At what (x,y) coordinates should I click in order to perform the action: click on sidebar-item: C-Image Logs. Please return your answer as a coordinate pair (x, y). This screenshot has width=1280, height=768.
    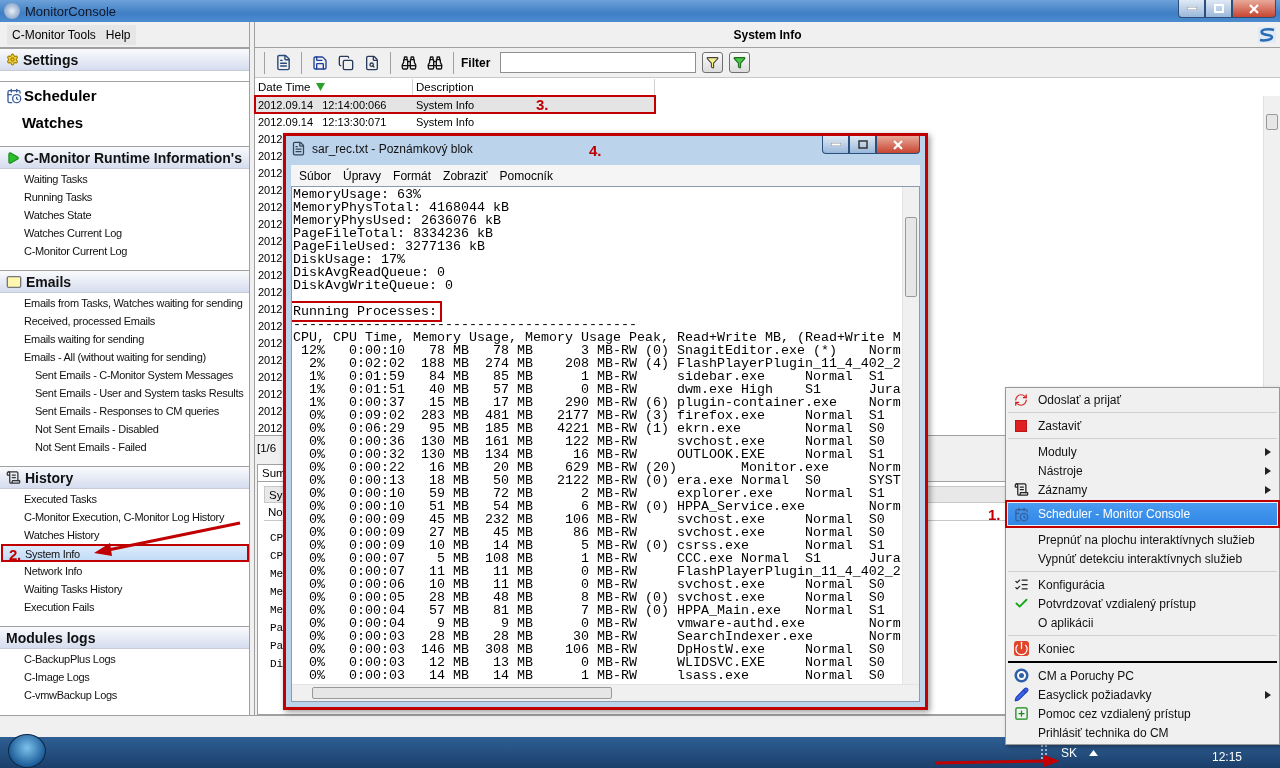
    Looking at the image, I should click on (125, 677).